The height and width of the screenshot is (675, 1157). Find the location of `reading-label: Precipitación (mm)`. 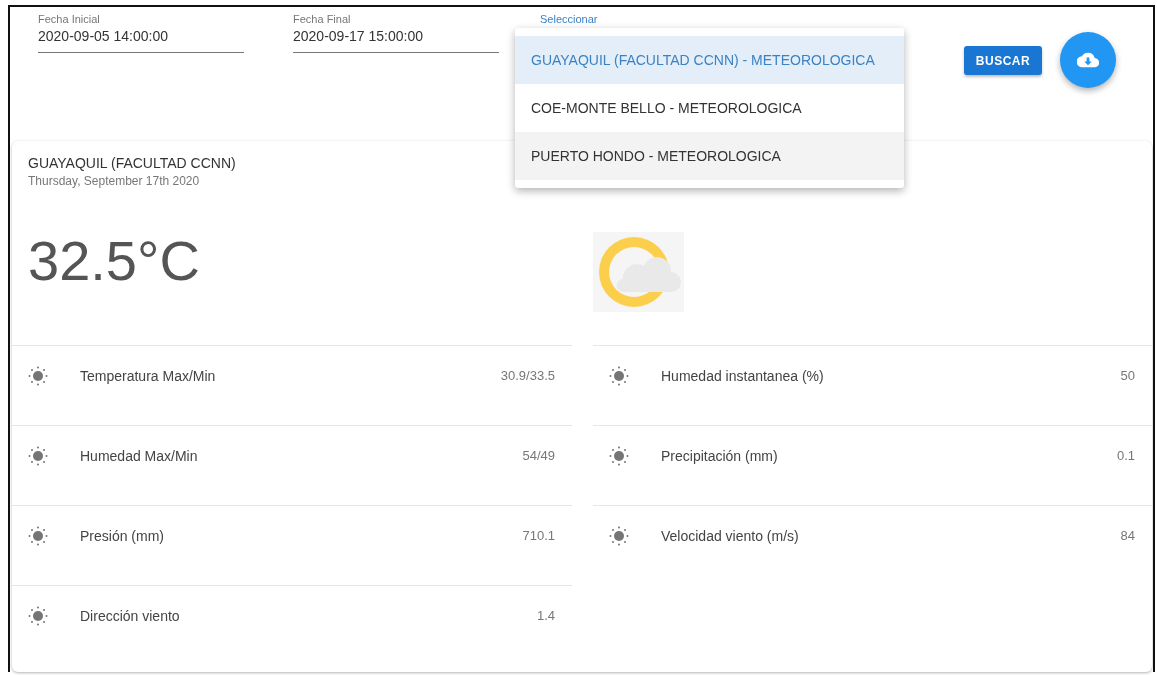

reading-label: Precipitación (mm) is located at coordinates (720, 456).